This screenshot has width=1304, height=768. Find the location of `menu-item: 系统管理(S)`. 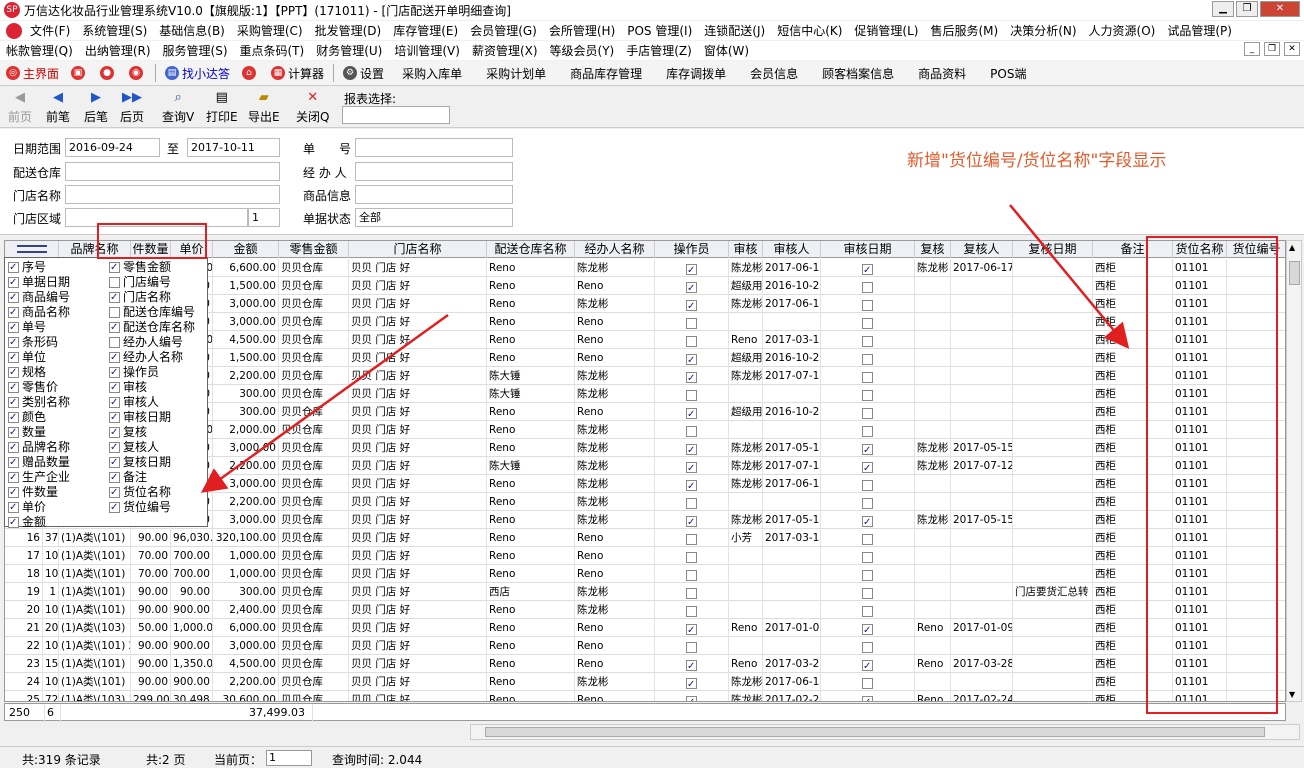

menu-item: 系统管理(S) is located at coordinates (114, 30).